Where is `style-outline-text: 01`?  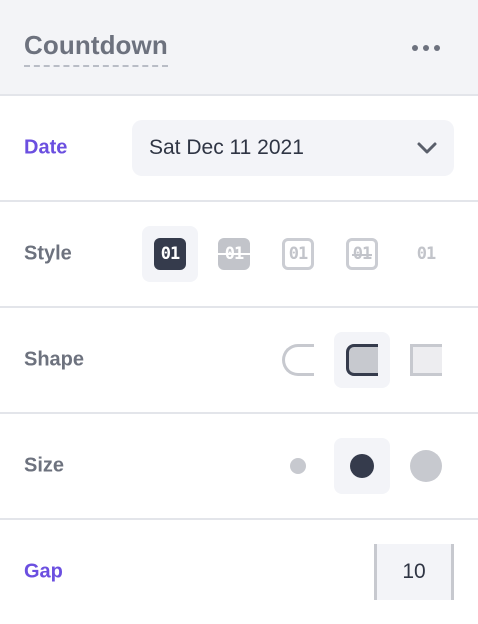
style-outline-text: 01 is located at coordinates (298, 253).